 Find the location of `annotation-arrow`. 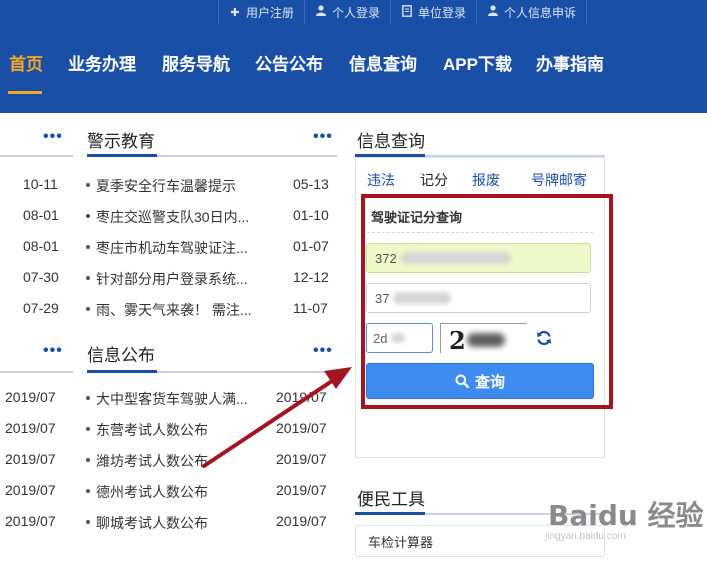

annotation-arrow is located at coordinates (277, 417).